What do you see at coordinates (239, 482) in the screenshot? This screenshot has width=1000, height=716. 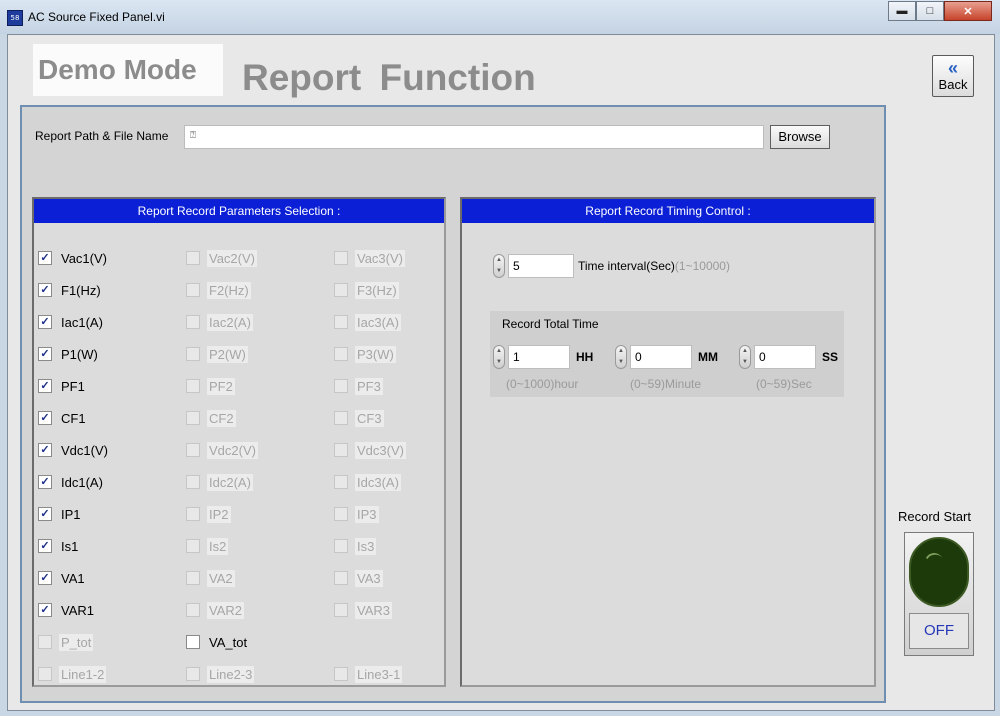 I see `parameter-row: ✓ Idc1(A) Idc2(A) Idc3(A)` at bounding box center [239, 482].